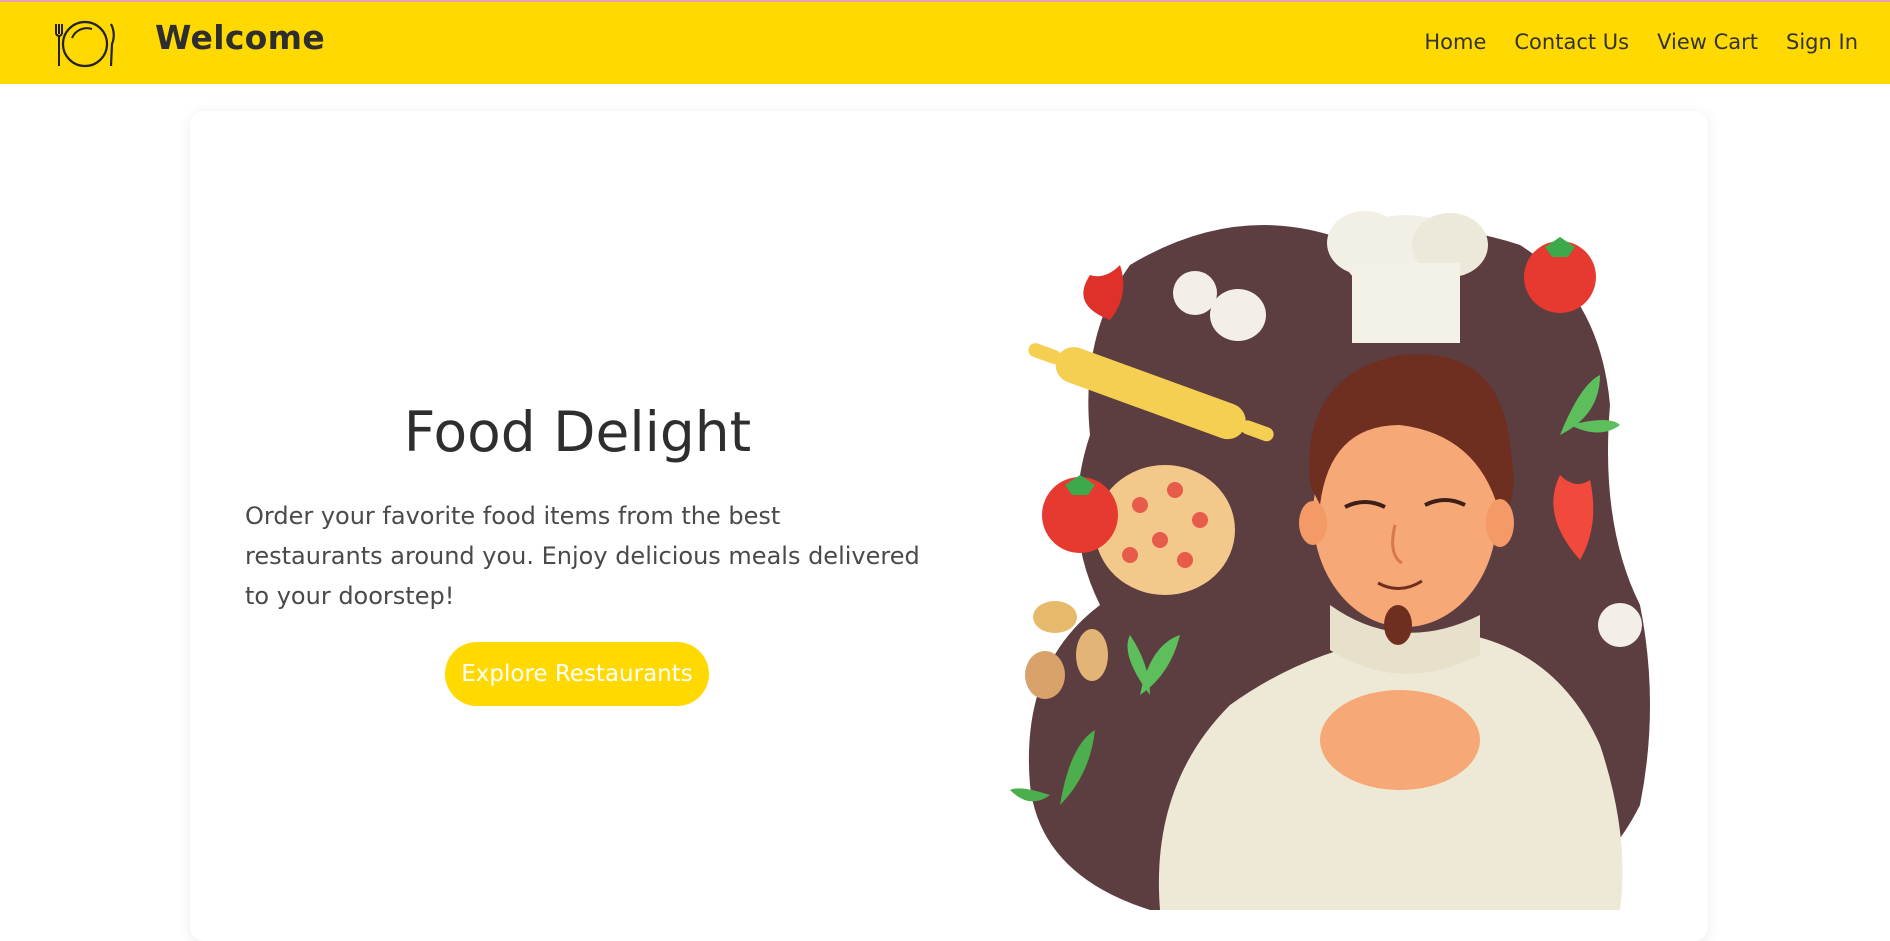 The width and height of the screenshot is (1890, 941). I want to click on nav-home-link: Home, so click(1455, 42).